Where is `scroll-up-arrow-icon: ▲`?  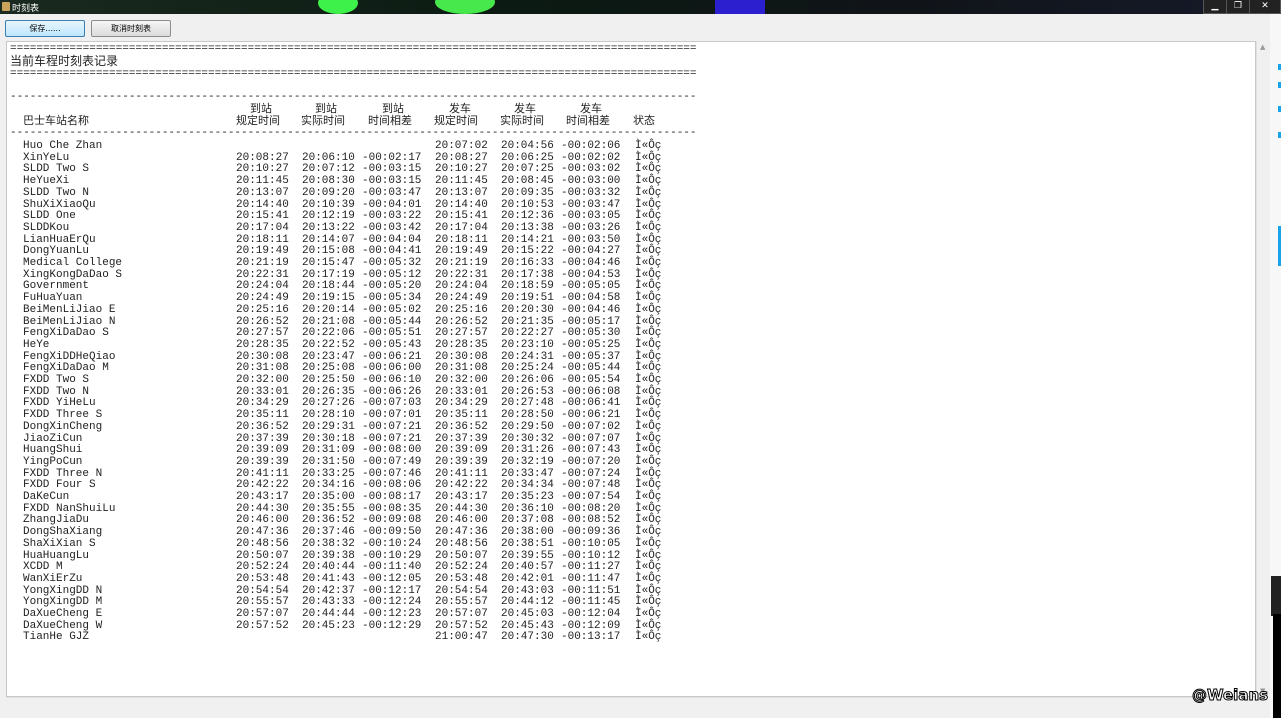 scroll-up-arrow-icon: ▲ is located at coordinates (1262, 47).